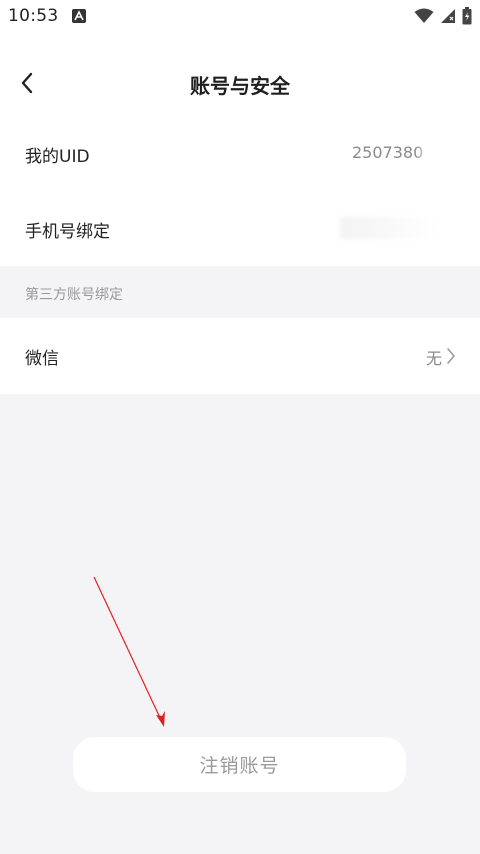  I want to click on status-bar: 10:53, so click(240, 16).